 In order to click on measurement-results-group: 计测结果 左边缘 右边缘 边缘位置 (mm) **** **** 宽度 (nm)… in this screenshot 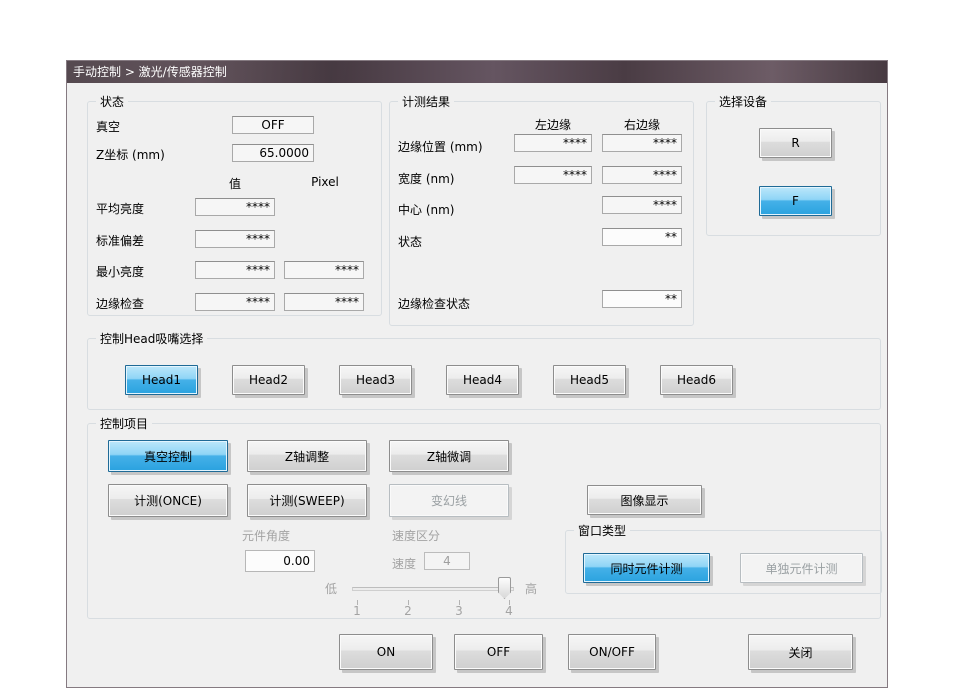, I will do `click(541, 209)`.